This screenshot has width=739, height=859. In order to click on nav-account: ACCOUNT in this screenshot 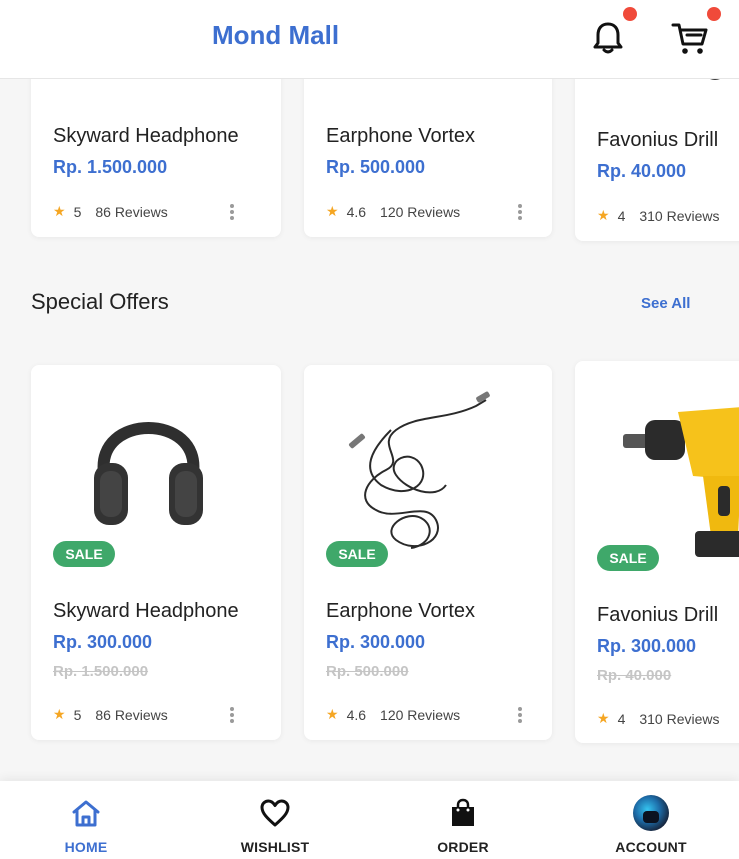, I will do `click(651, 820)`.